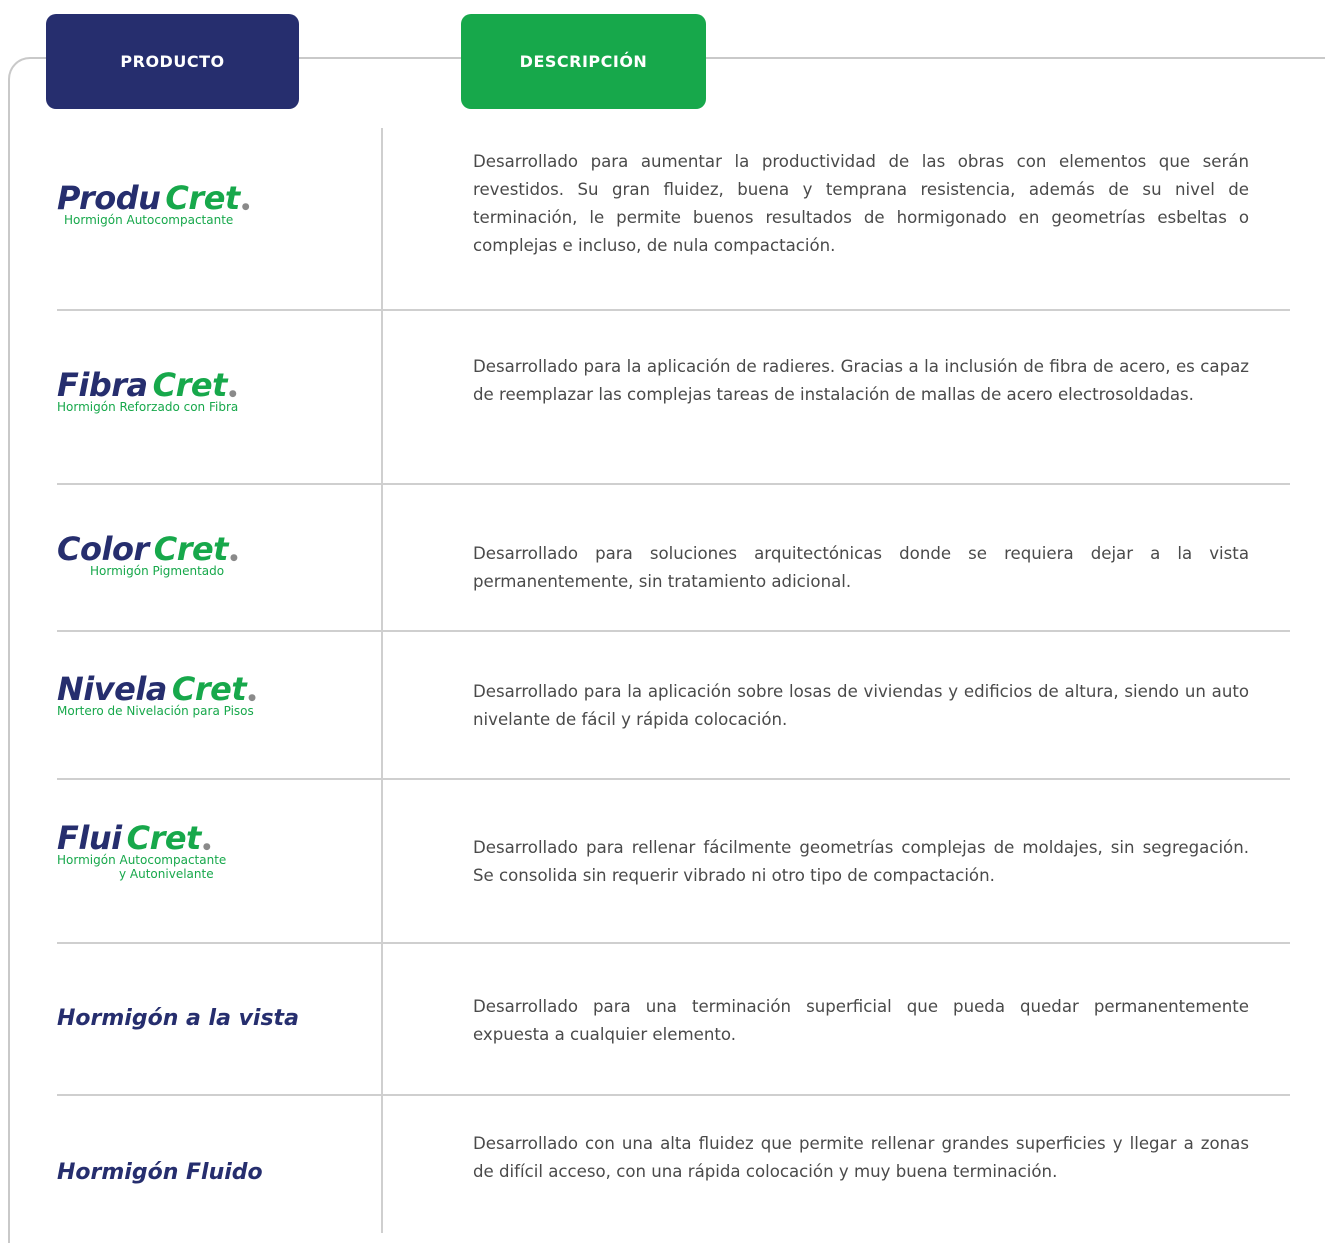  I want to click on logo-brand: Flui, so click(89, 838).